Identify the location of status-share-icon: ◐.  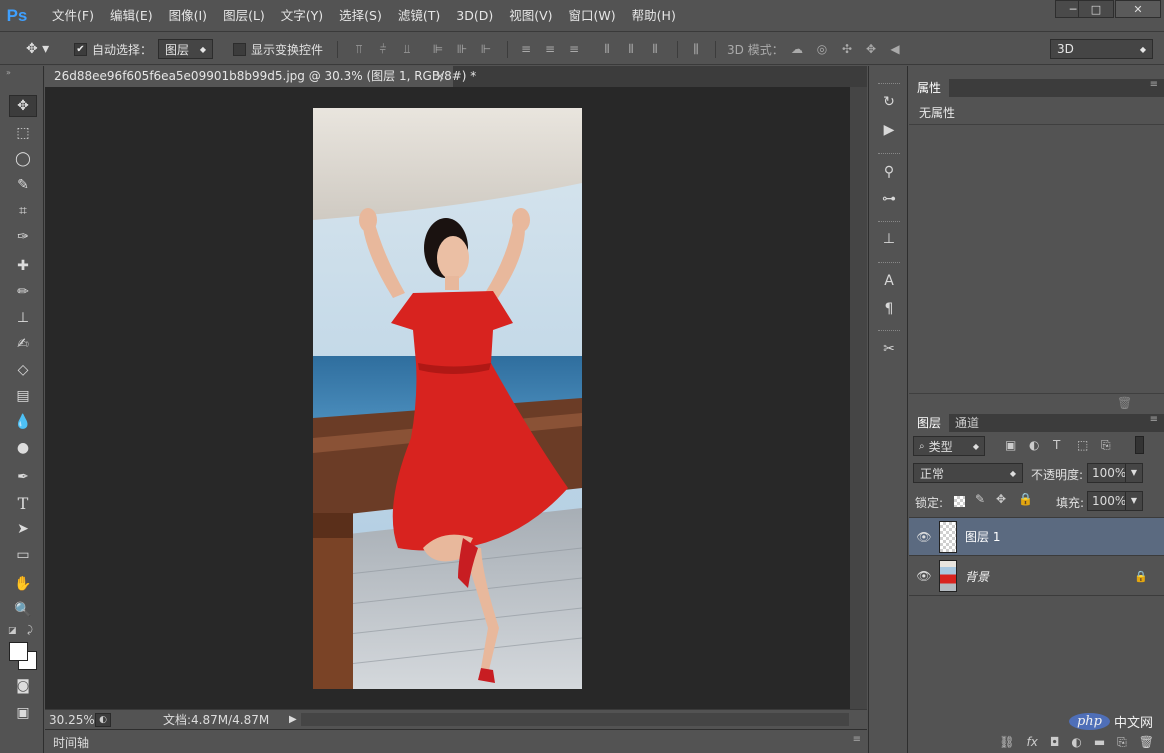
(103, 719).